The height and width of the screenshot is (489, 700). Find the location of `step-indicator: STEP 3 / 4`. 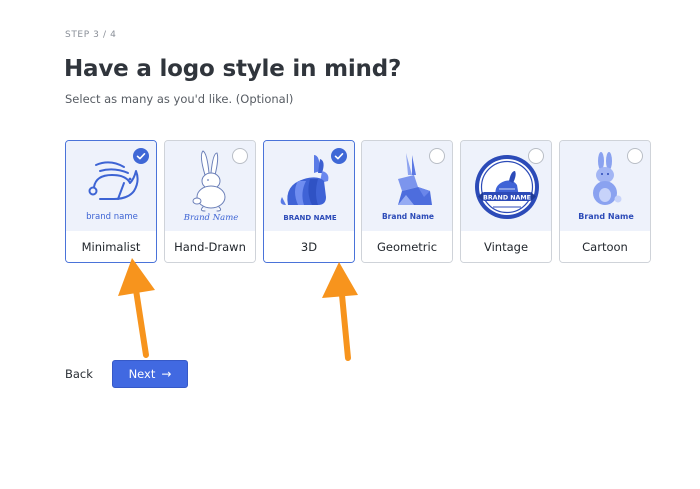

step-indicator: STEP 3 / 4 is located at coordinates (91, 35).